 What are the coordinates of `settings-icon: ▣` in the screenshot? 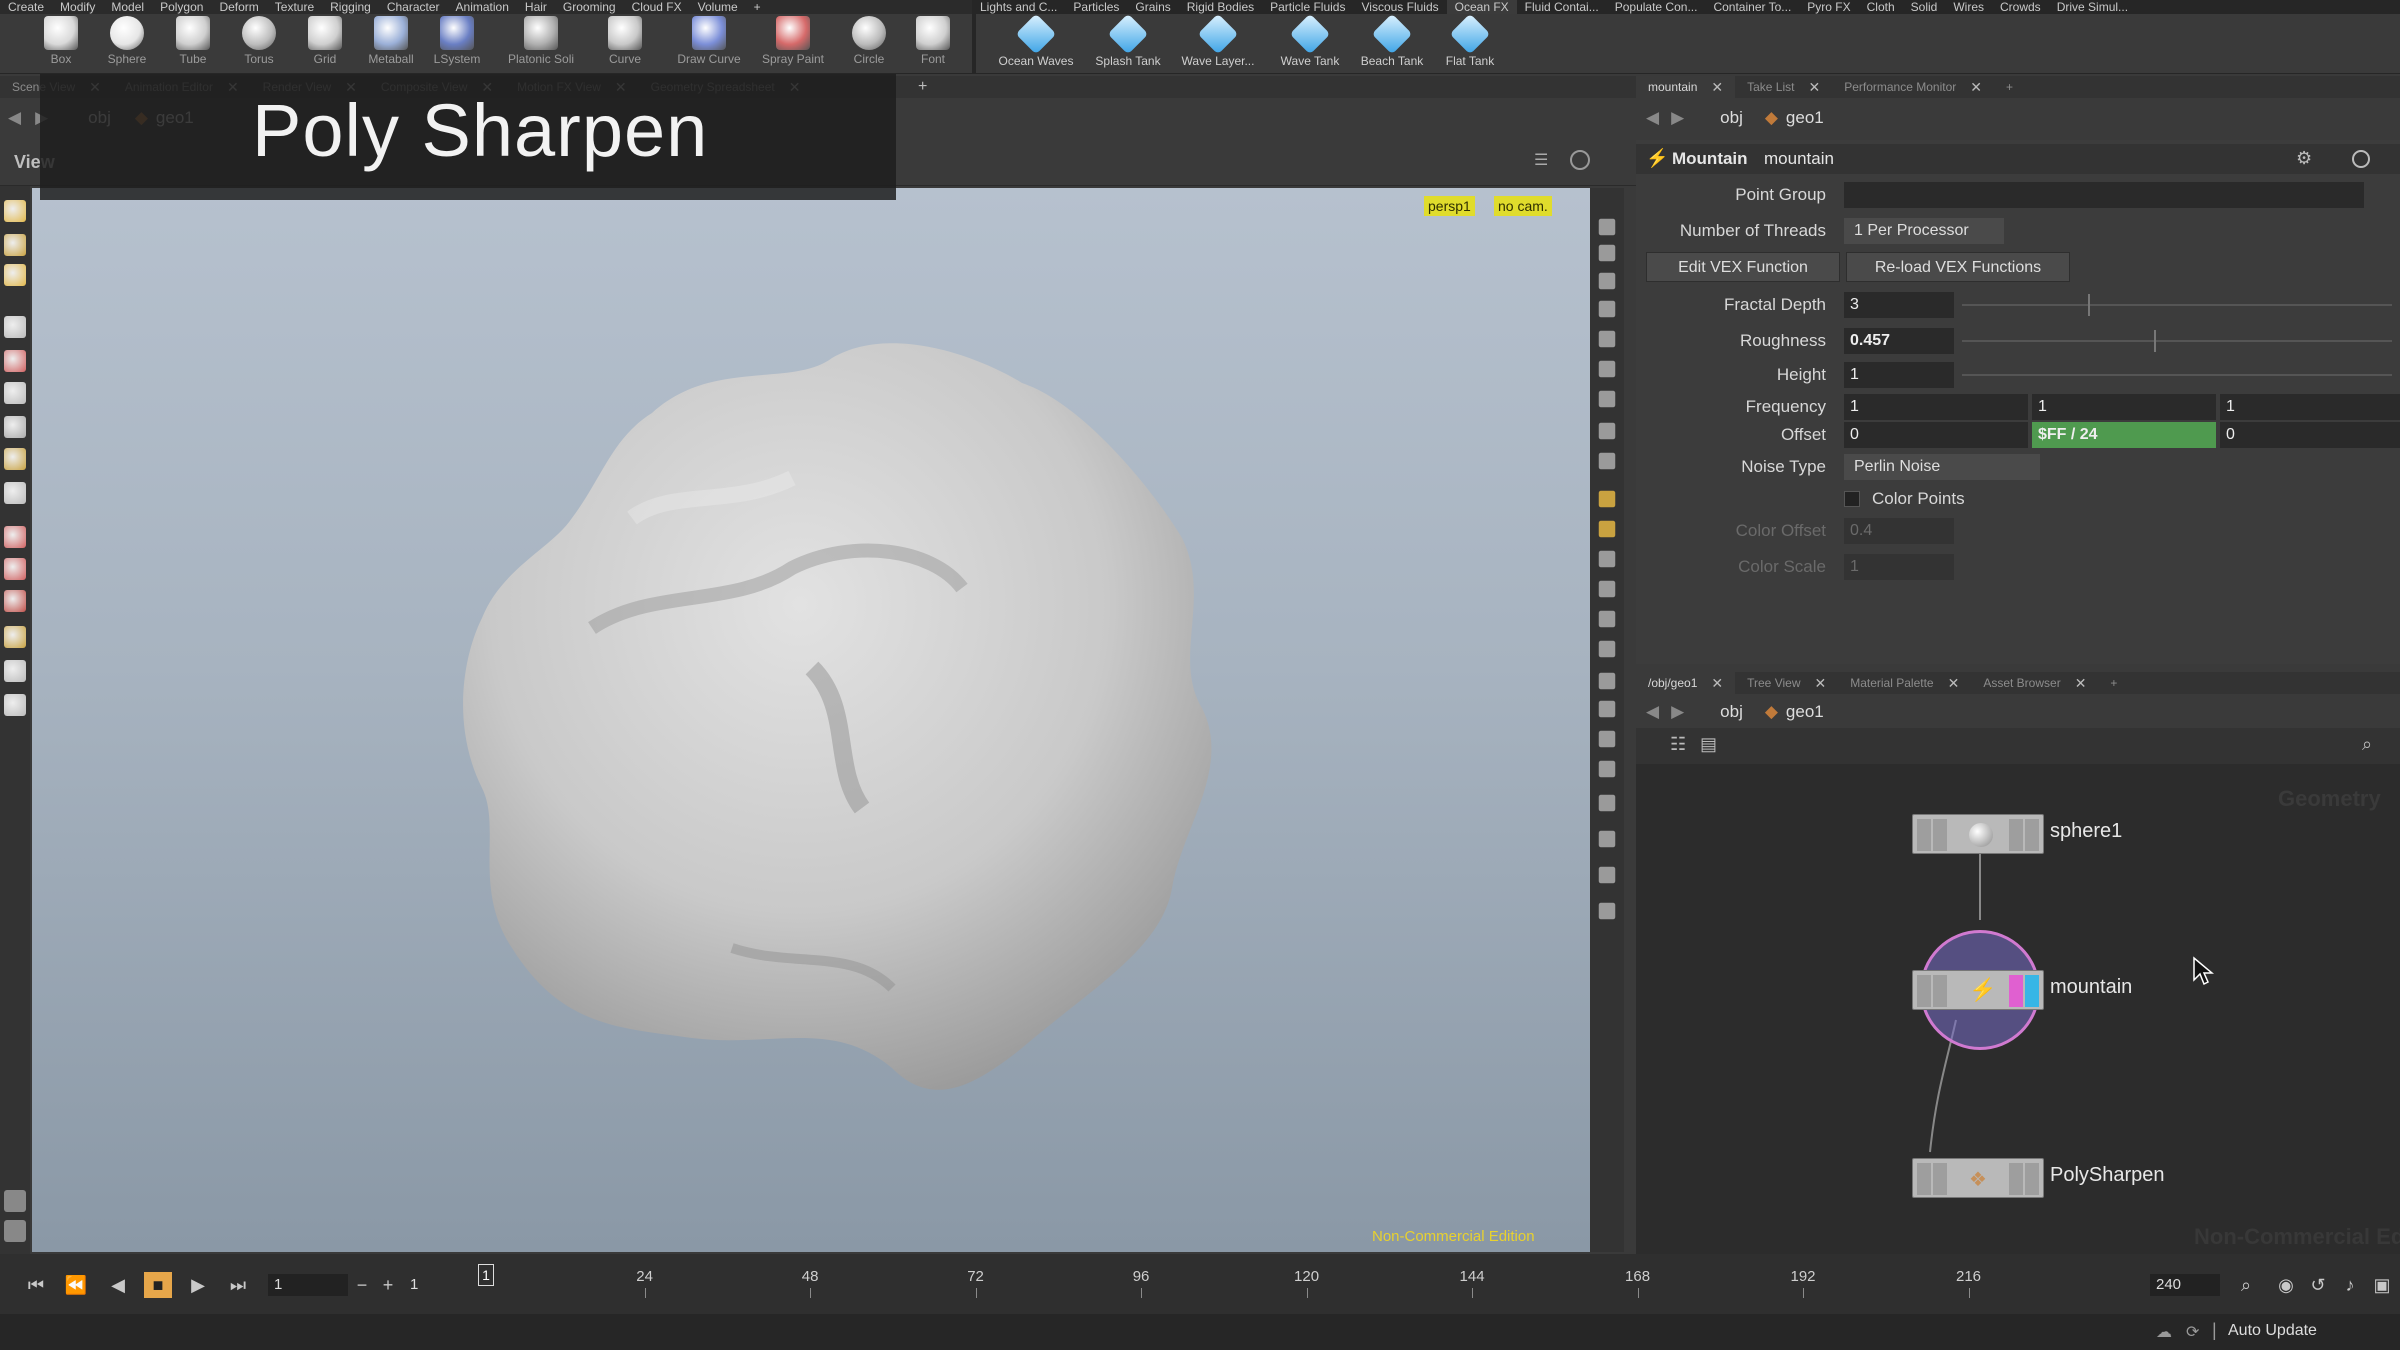 It's located at (2382, 1285).